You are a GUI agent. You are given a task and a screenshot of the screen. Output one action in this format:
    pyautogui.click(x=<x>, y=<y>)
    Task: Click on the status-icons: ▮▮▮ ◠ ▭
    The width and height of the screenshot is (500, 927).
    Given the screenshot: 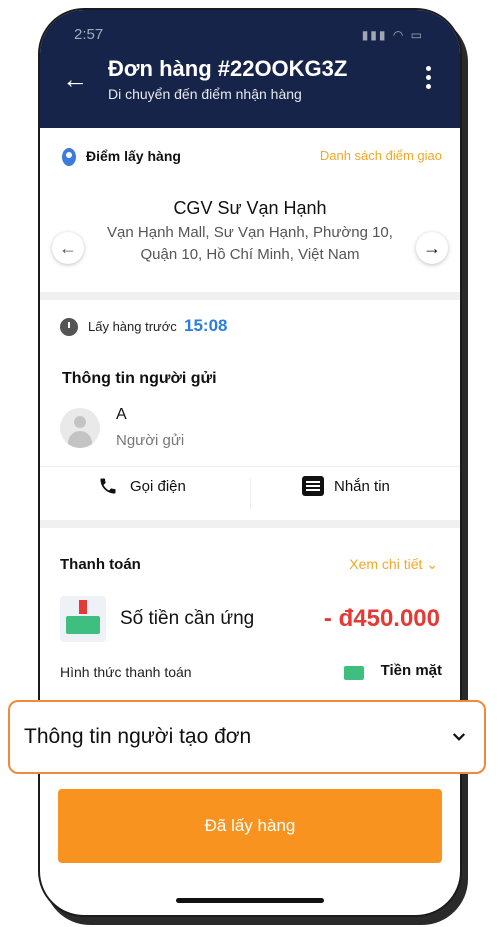 What is the action you would take?
    pyautogui.click(x=392, y=35)
    